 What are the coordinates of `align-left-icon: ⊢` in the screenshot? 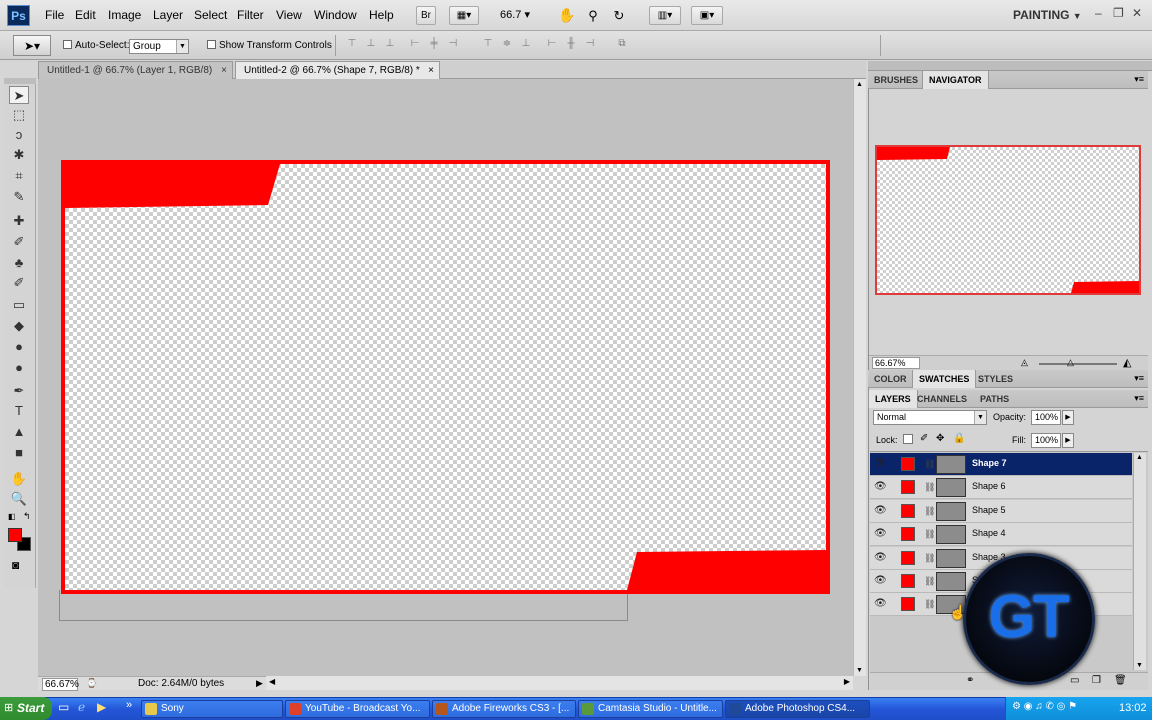 It's located at (415, 44).